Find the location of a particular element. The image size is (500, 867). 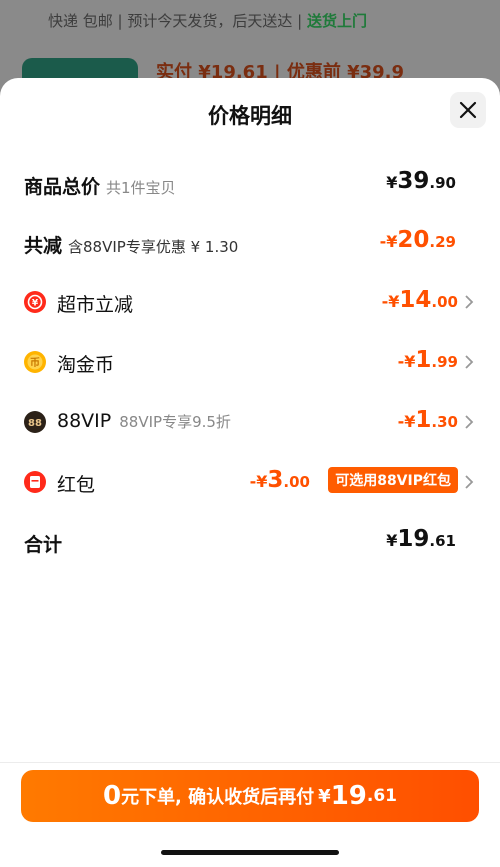

red-packet-row: 红包 -¥3.00 可选用88VIP红包 is located at coordinates (250, 483).